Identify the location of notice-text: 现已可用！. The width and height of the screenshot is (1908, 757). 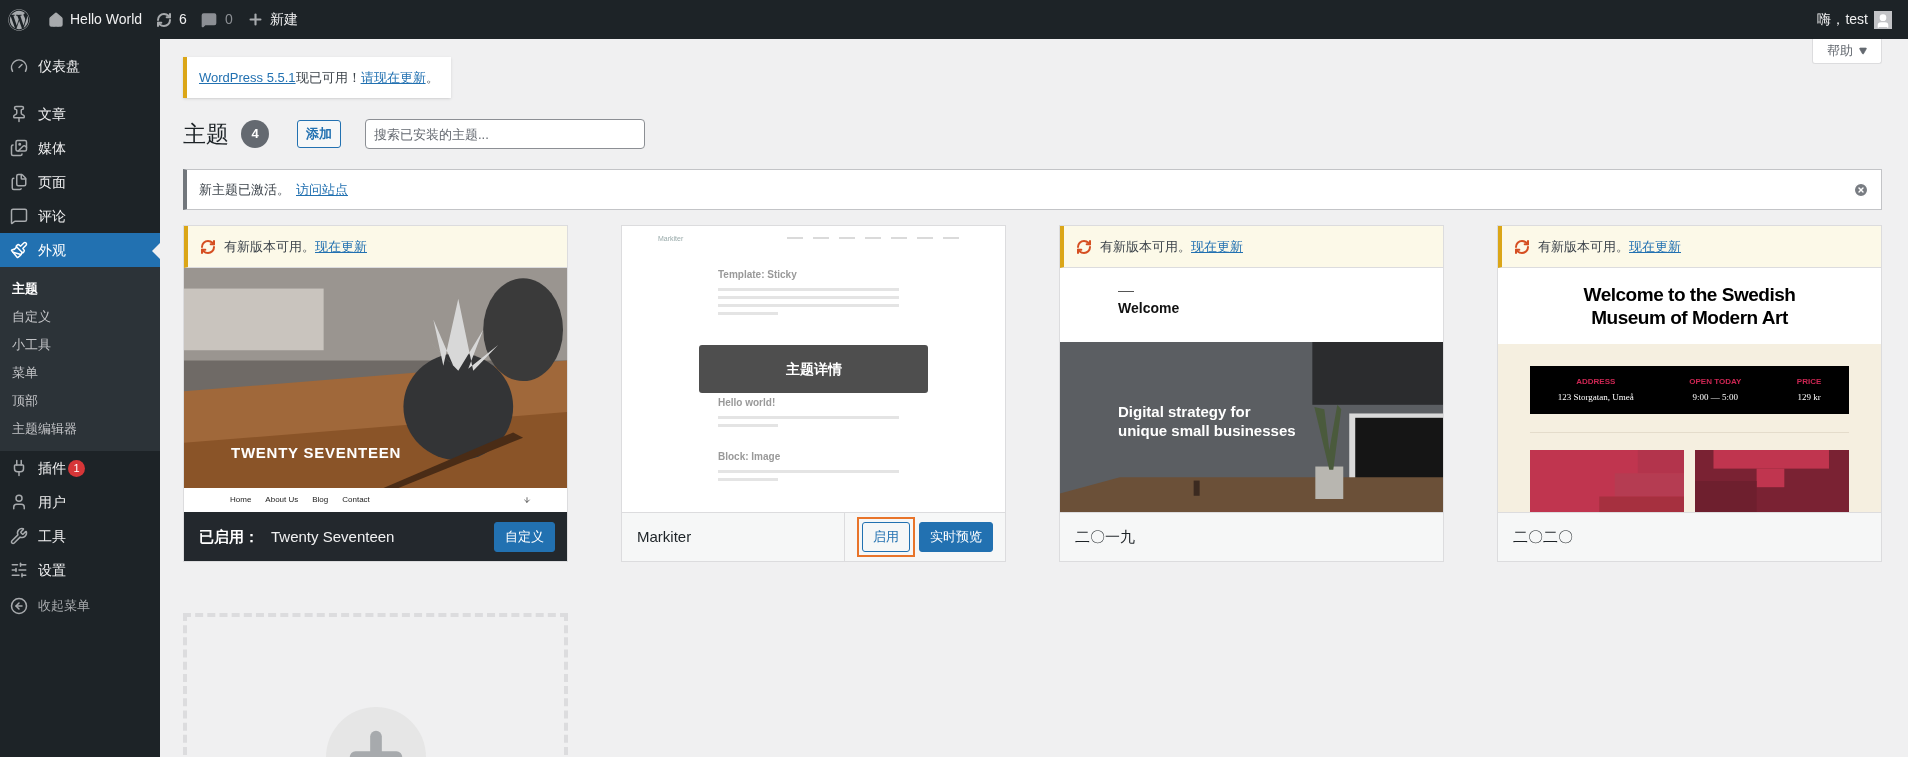
(328, 77).